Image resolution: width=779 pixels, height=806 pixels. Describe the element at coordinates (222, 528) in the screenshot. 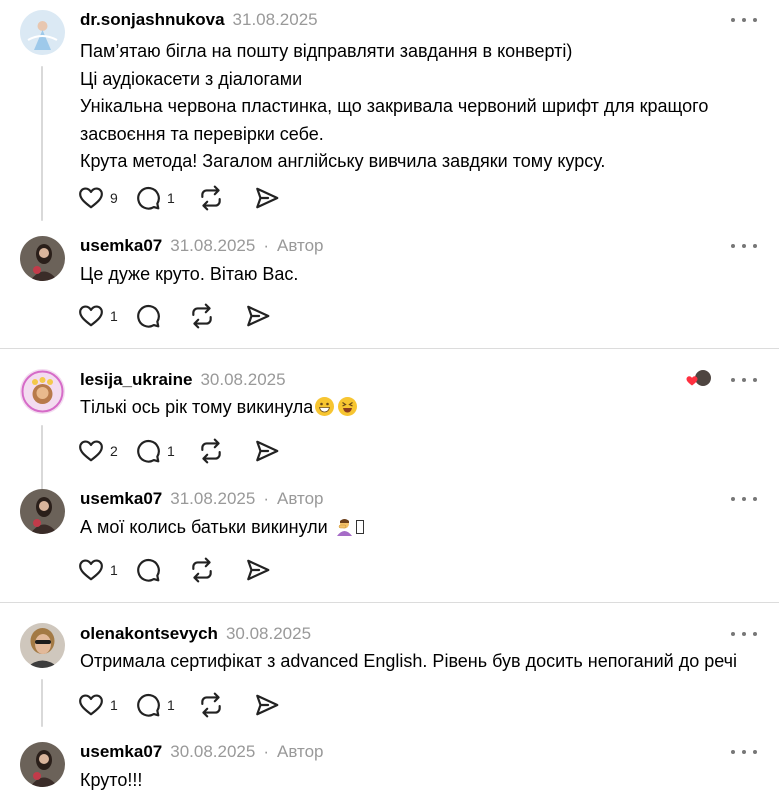

I see `comment-text: А мої колись батьки викинули` at that location.